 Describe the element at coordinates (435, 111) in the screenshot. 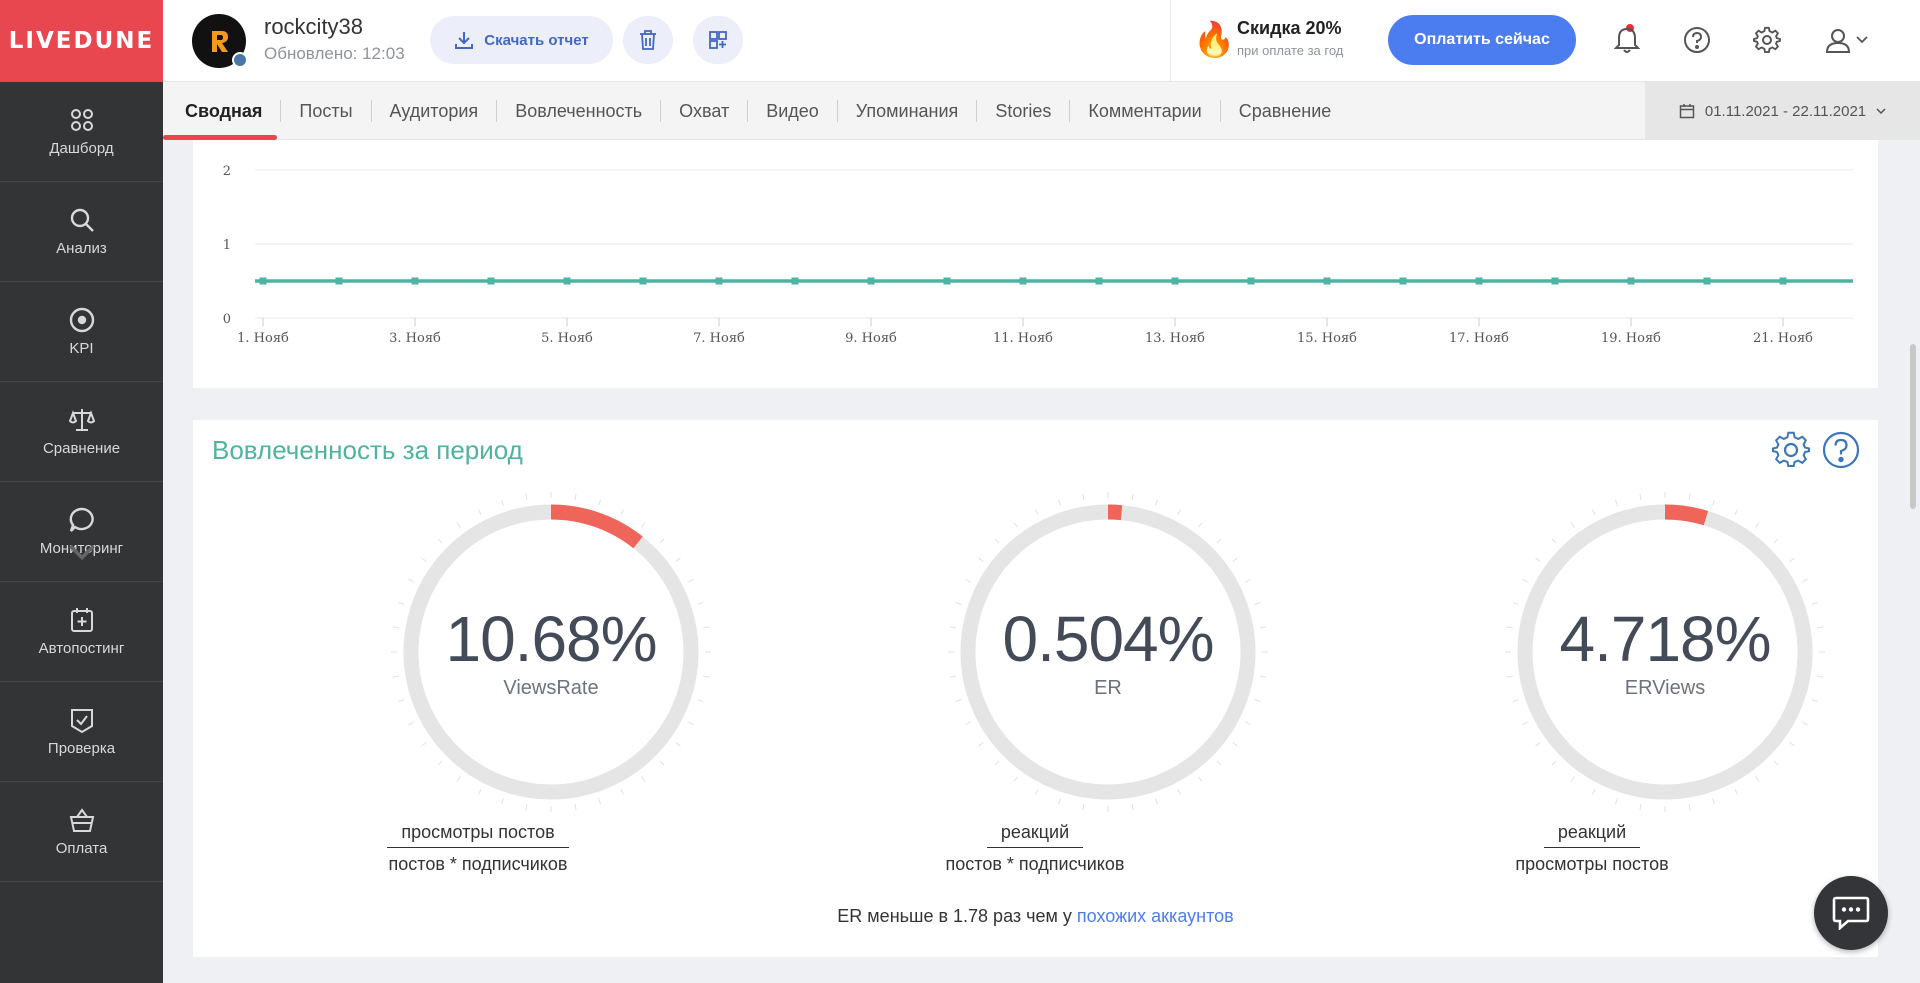

I see `tab-audience: Аудитория` at that location.